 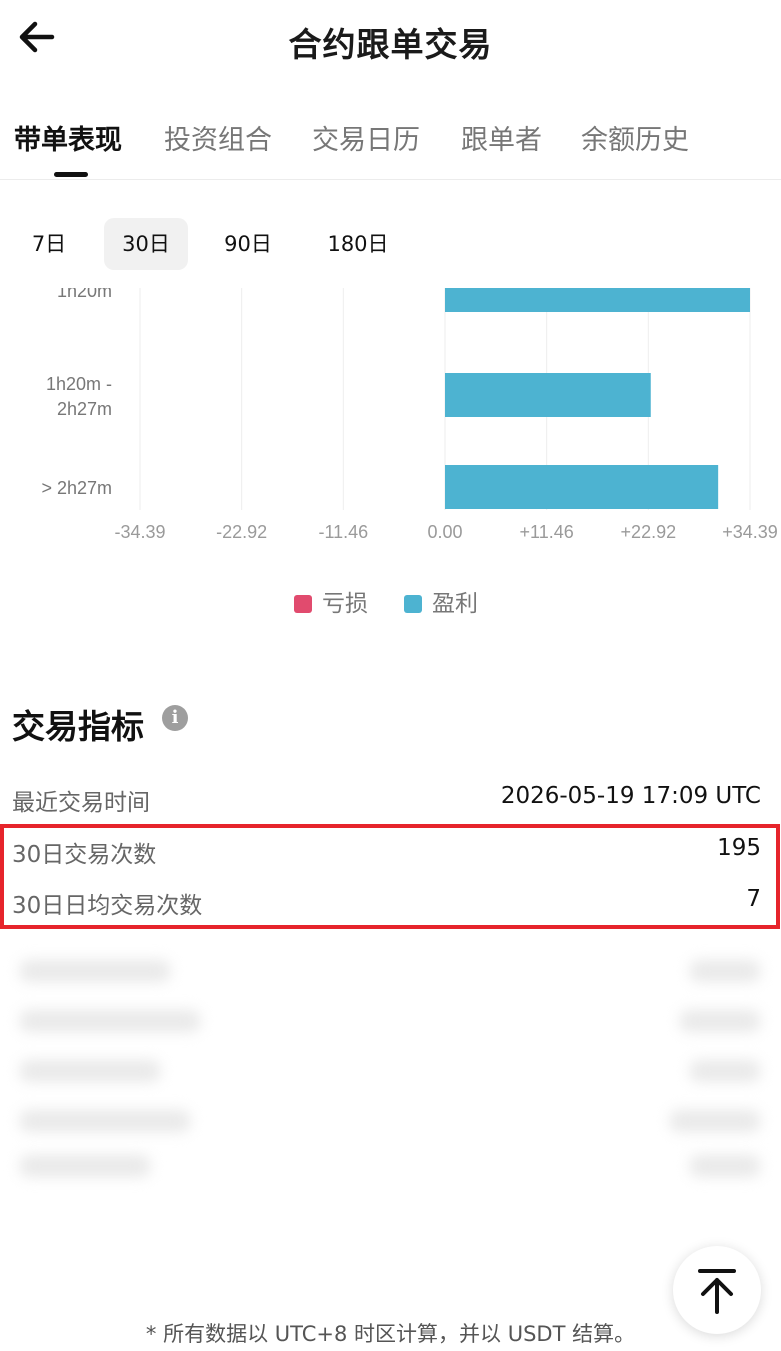 I want to click on tab-followers: 跟单者, so click(x=501, y=137).